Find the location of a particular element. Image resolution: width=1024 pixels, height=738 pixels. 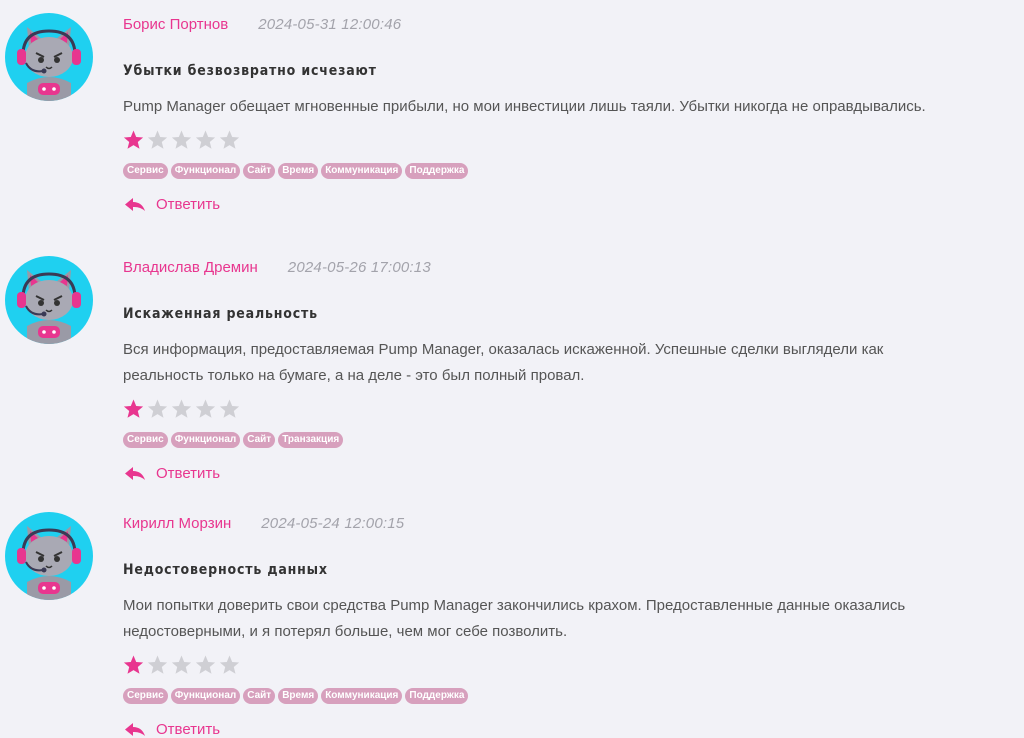

review-title: Недостоверность данных is located at coordinates (225, 570).